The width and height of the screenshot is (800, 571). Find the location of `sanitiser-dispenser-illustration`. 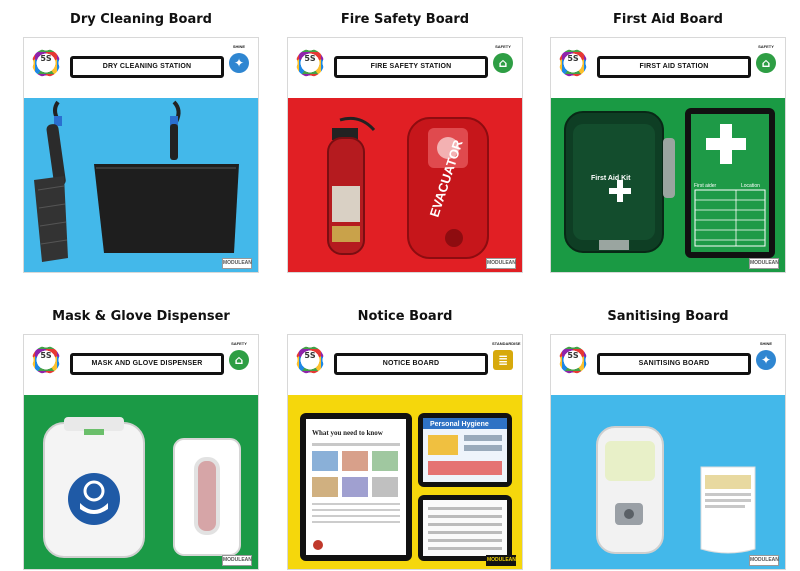

sanitiser-dispenser-illustration is located at coordinates (676, 490).